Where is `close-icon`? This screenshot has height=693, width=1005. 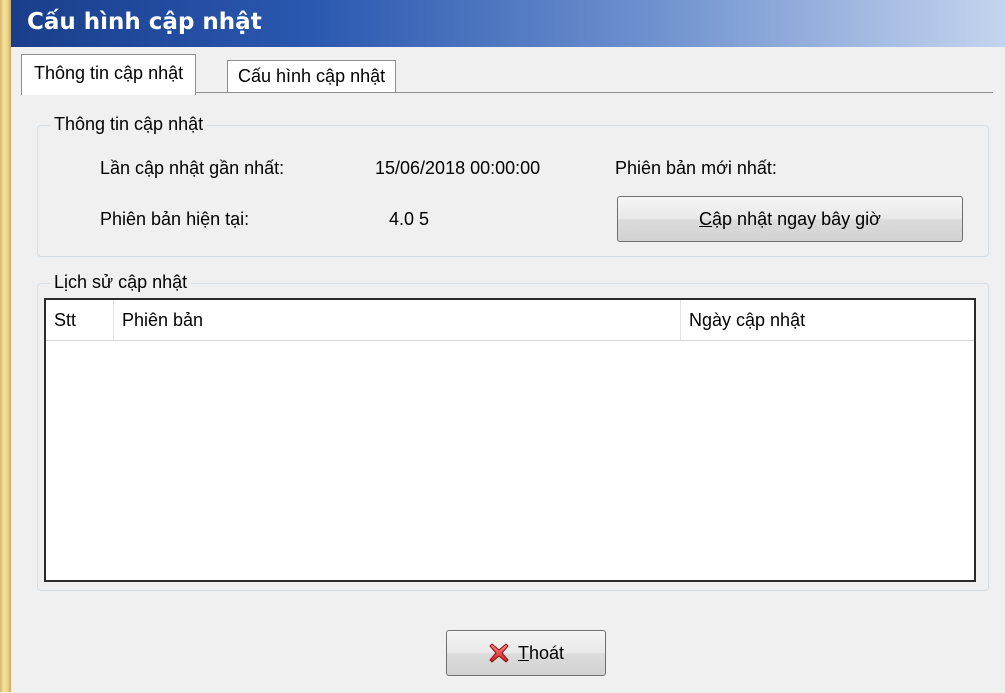
close-icon is located at coordinates (499, 653).